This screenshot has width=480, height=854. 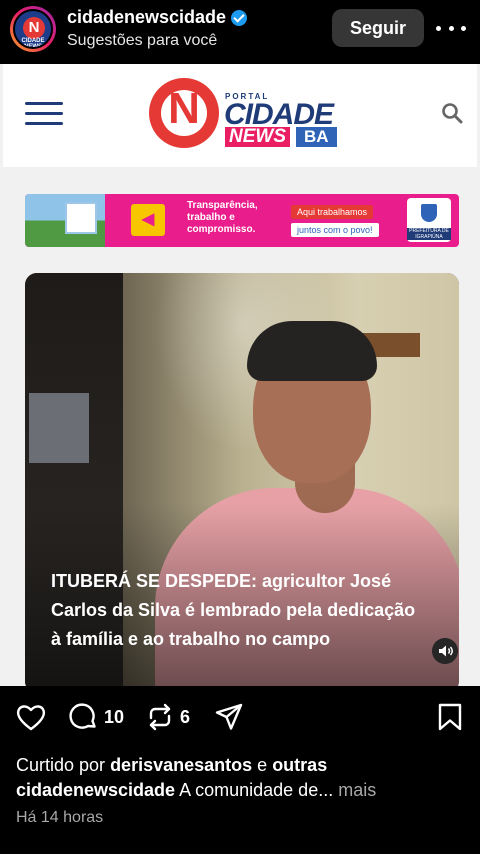 I want to click on banner-scene, so click(x=65, y=220).